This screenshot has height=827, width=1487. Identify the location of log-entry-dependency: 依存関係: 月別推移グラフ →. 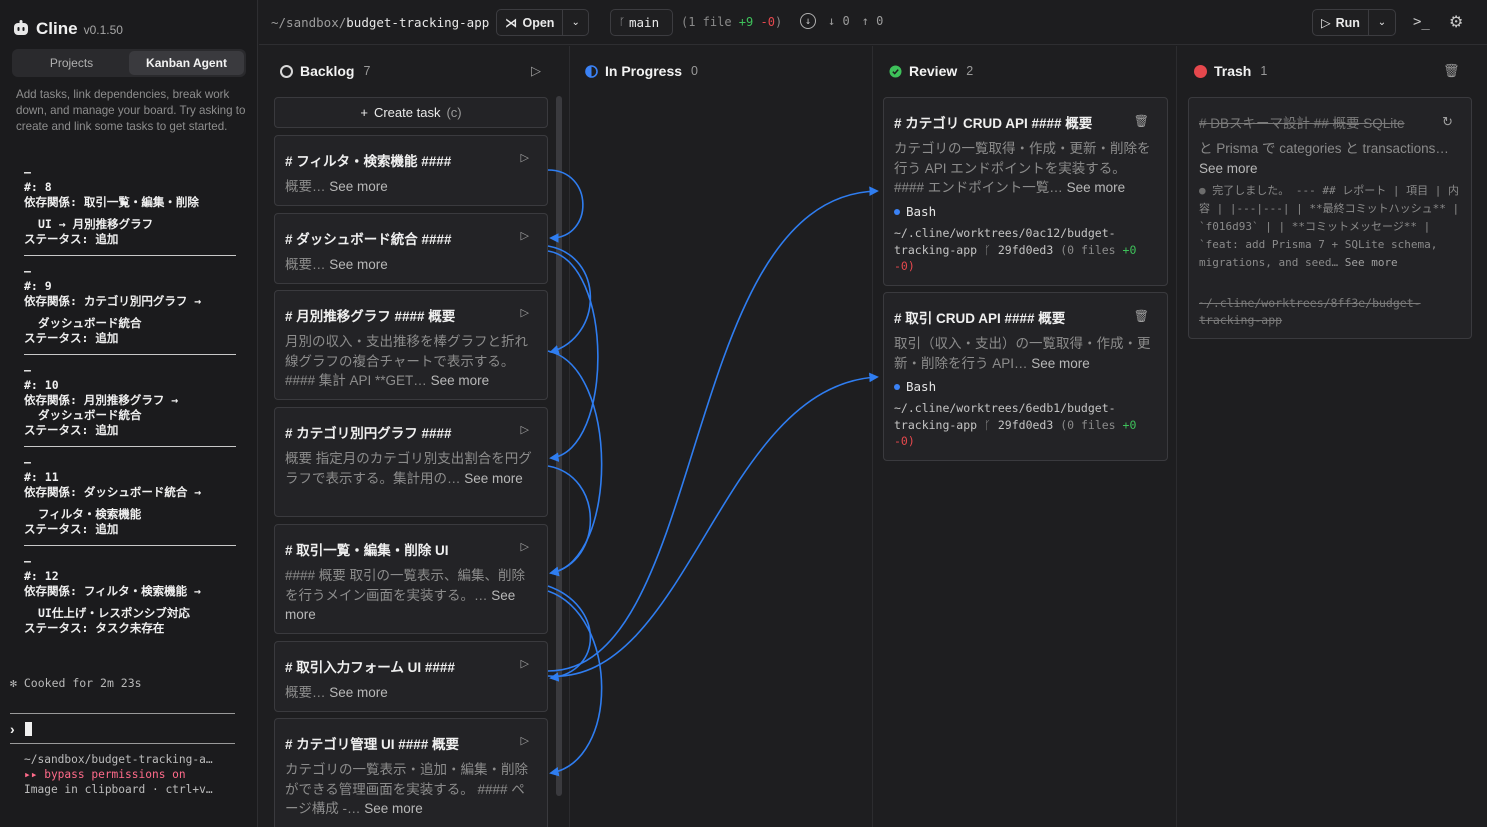
(101, 400).